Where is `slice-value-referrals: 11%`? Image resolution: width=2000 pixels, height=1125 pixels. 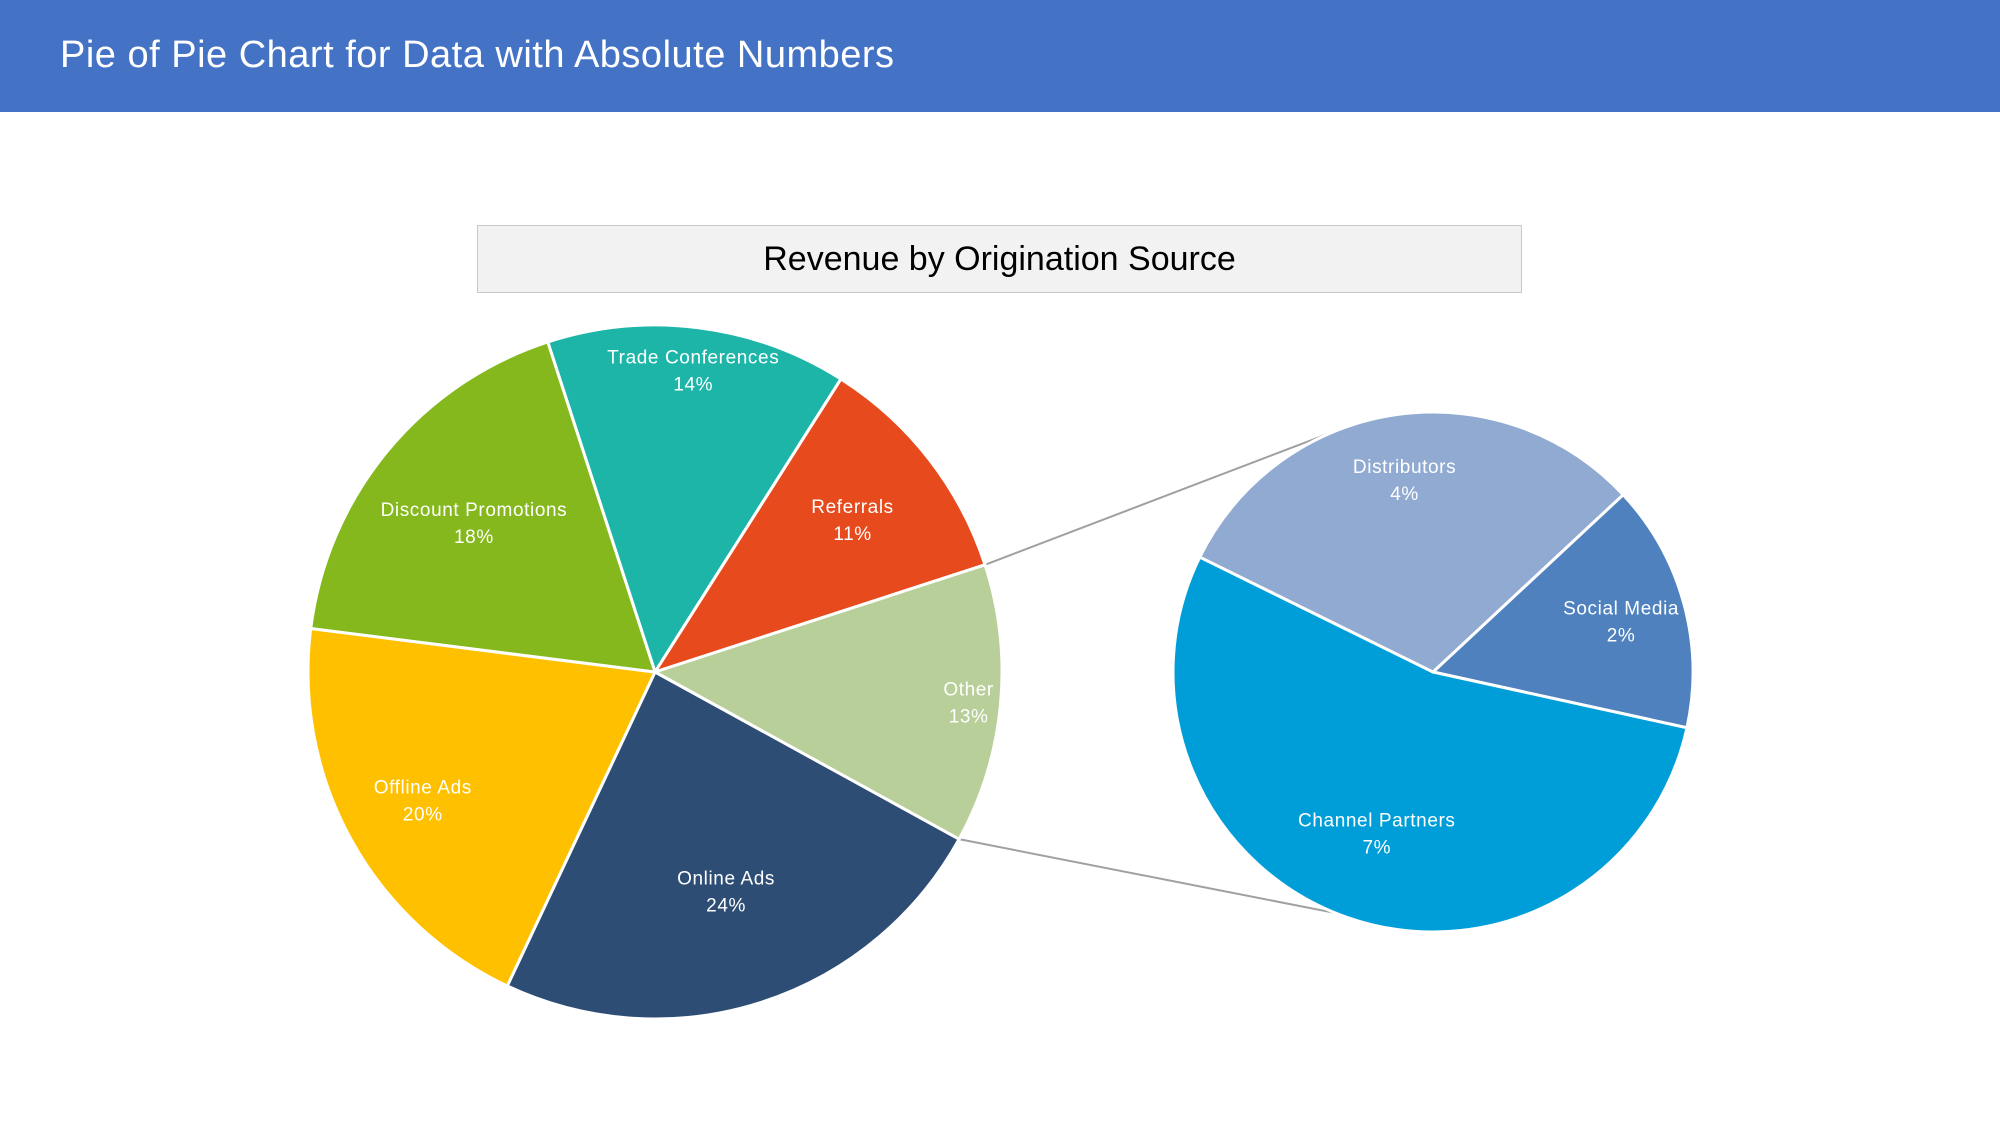 slice-value-referrals: 11% is located at coordinates (852, 534).